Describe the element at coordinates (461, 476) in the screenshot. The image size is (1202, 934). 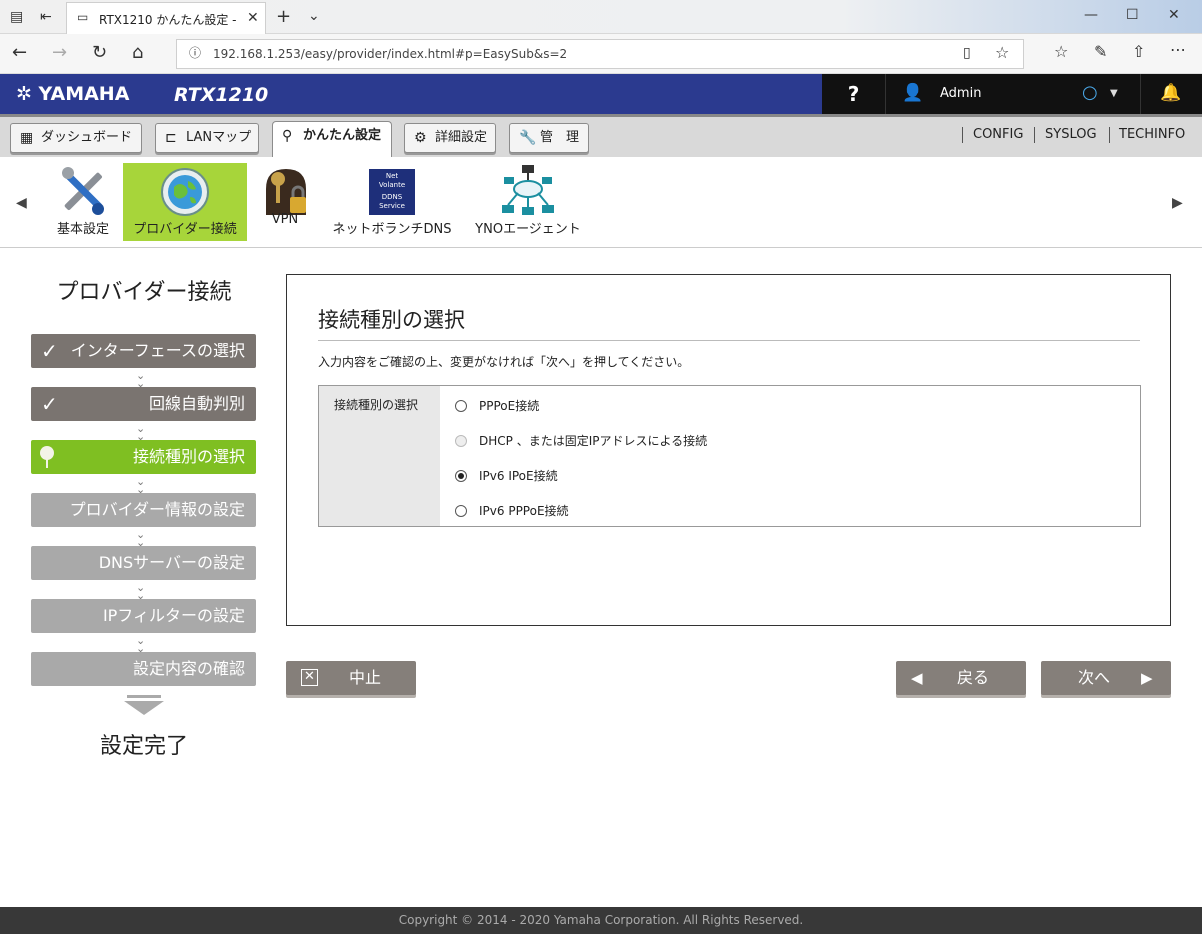
I see `radio-button-selected` at that location.